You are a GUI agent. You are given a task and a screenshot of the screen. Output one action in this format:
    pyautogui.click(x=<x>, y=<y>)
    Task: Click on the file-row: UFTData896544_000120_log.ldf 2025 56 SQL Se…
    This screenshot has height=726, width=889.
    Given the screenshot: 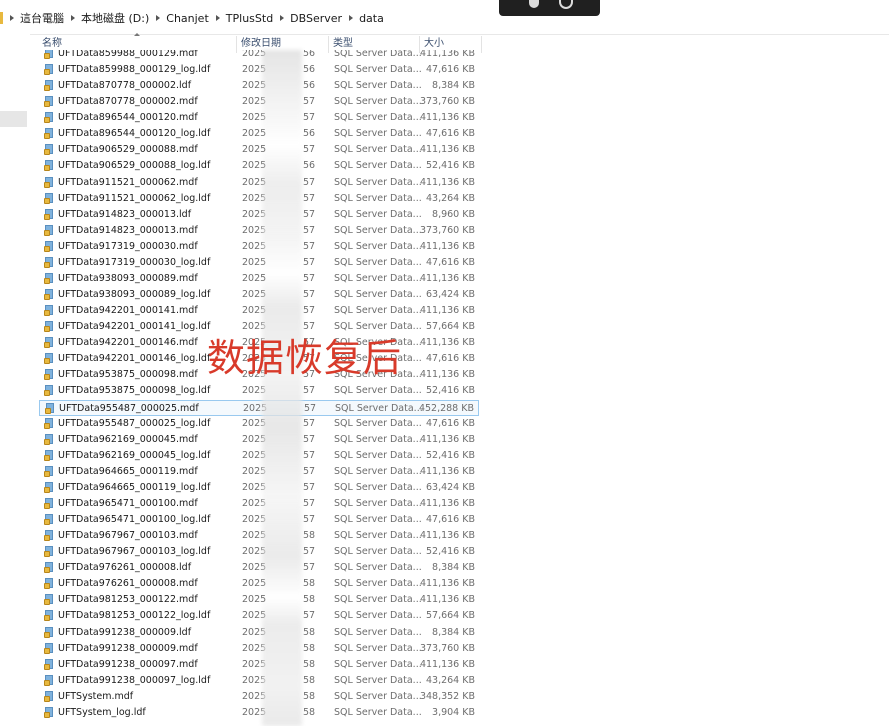 What is the action you would take?
    pyautogui.click(x=259, y=134)
    